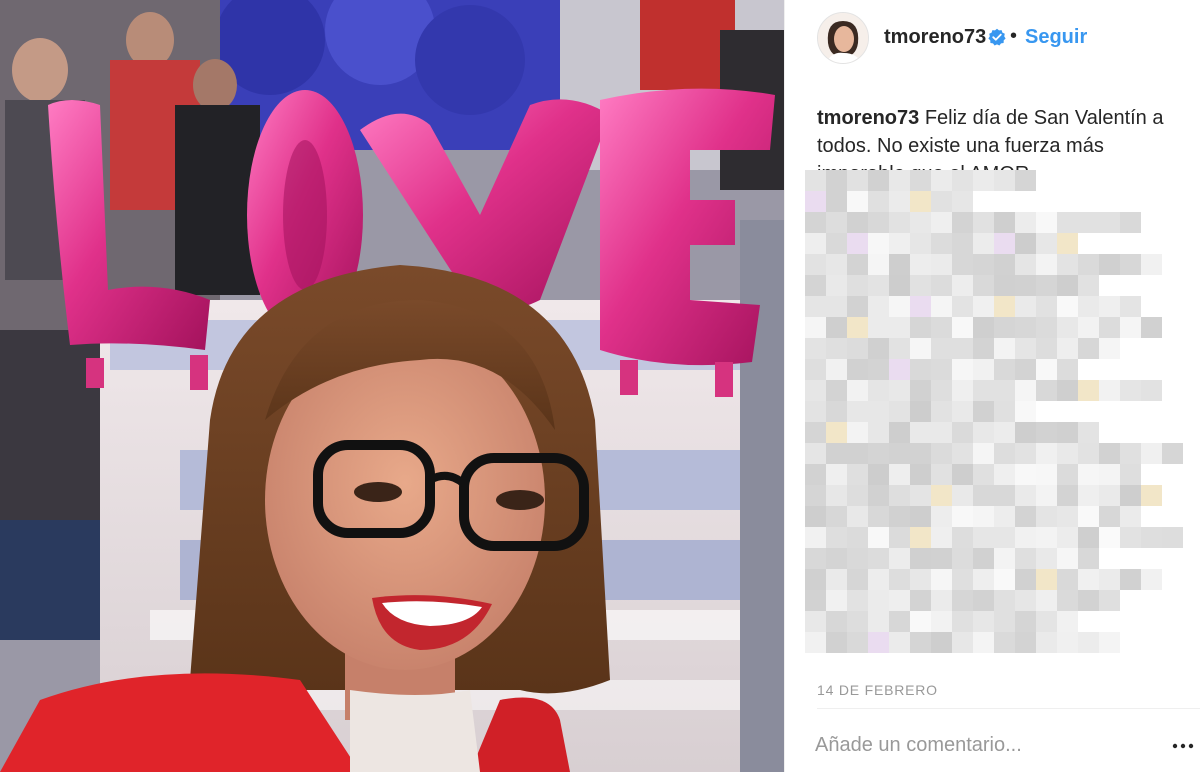 This screenshot has height=772, width=1200. Describe the element at coordinates (935, 37) in the screenshot. I see `username: tmoreno73` at that location.